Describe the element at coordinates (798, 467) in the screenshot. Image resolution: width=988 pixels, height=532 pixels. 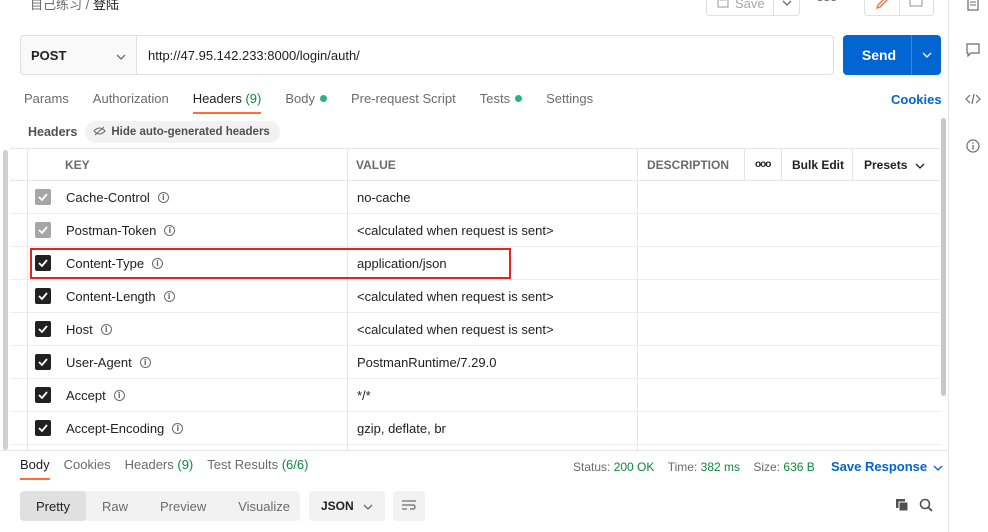
I see `size-value: 636 B` at that location.